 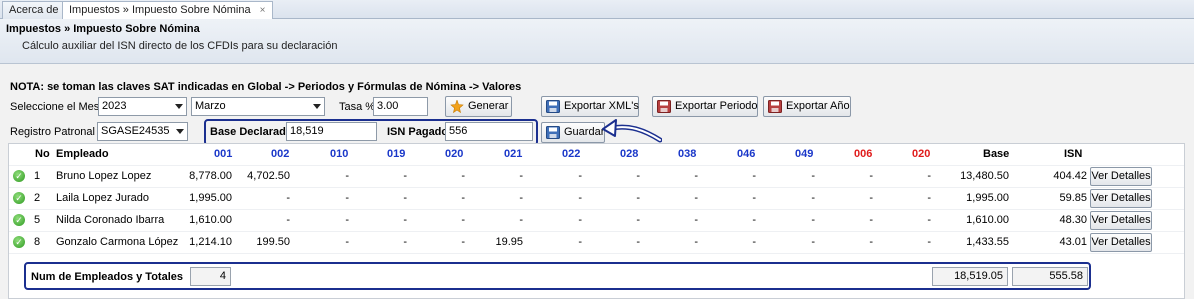 What do you see at coordinates (82, 154) in the screenshot?
I see `col-header-empleado: Empleado` at bounding box center [82, 154].